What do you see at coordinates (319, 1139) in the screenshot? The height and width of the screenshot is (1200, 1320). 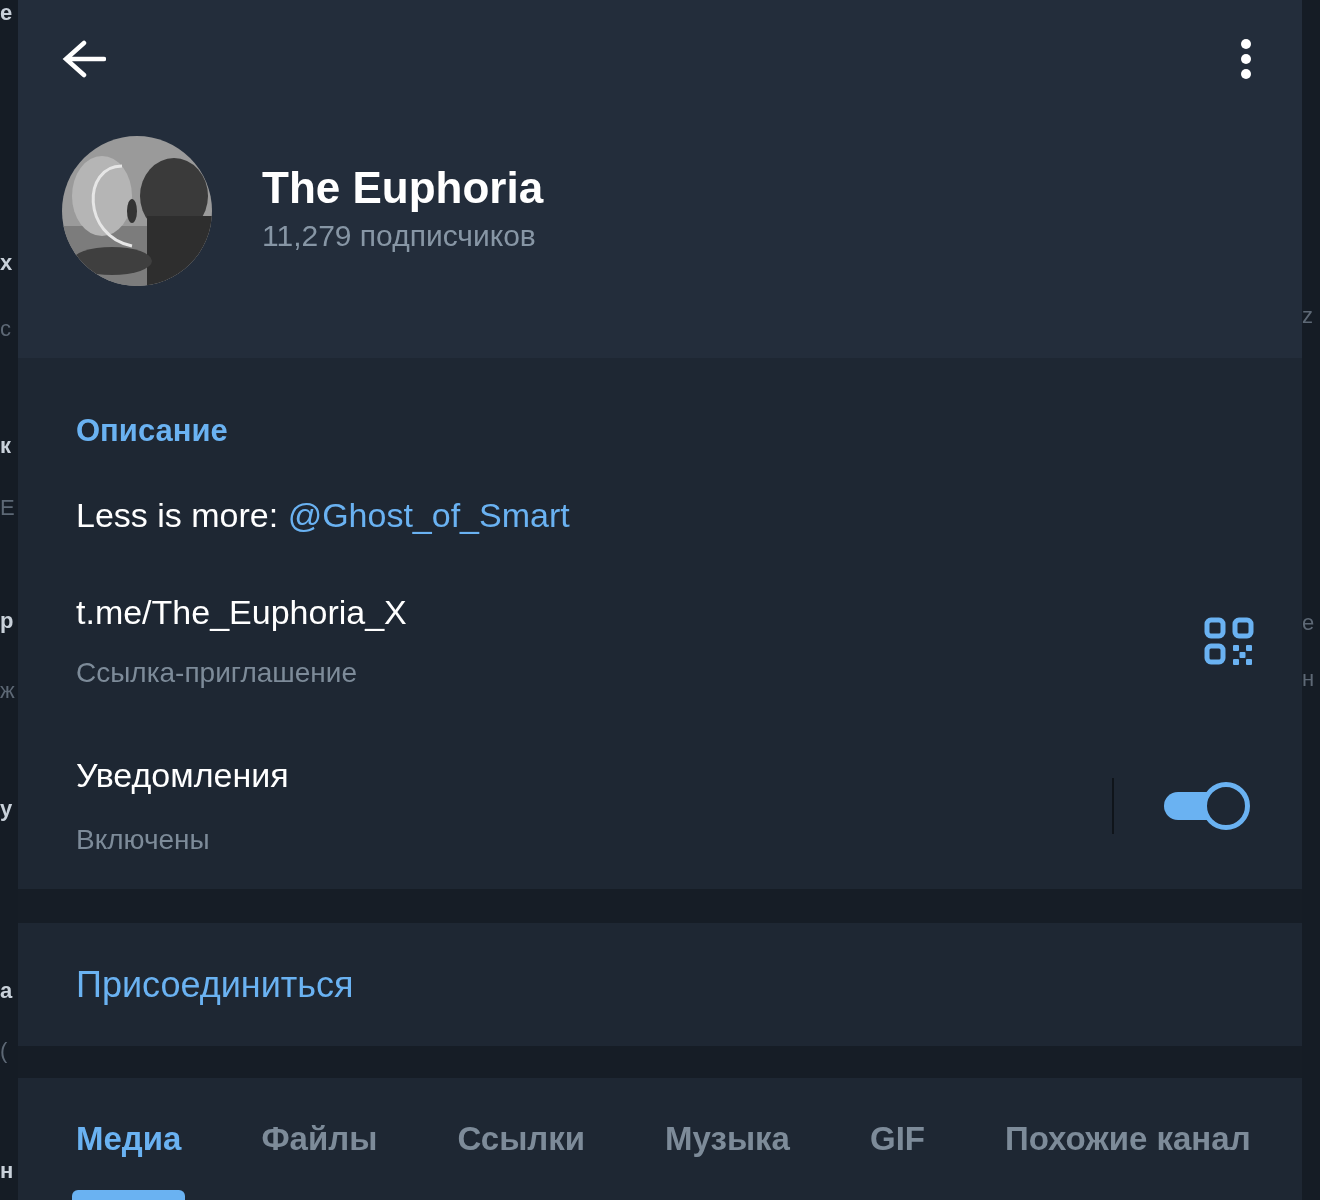 I see `tab: Файлы` at bounding box center [319, 1139].